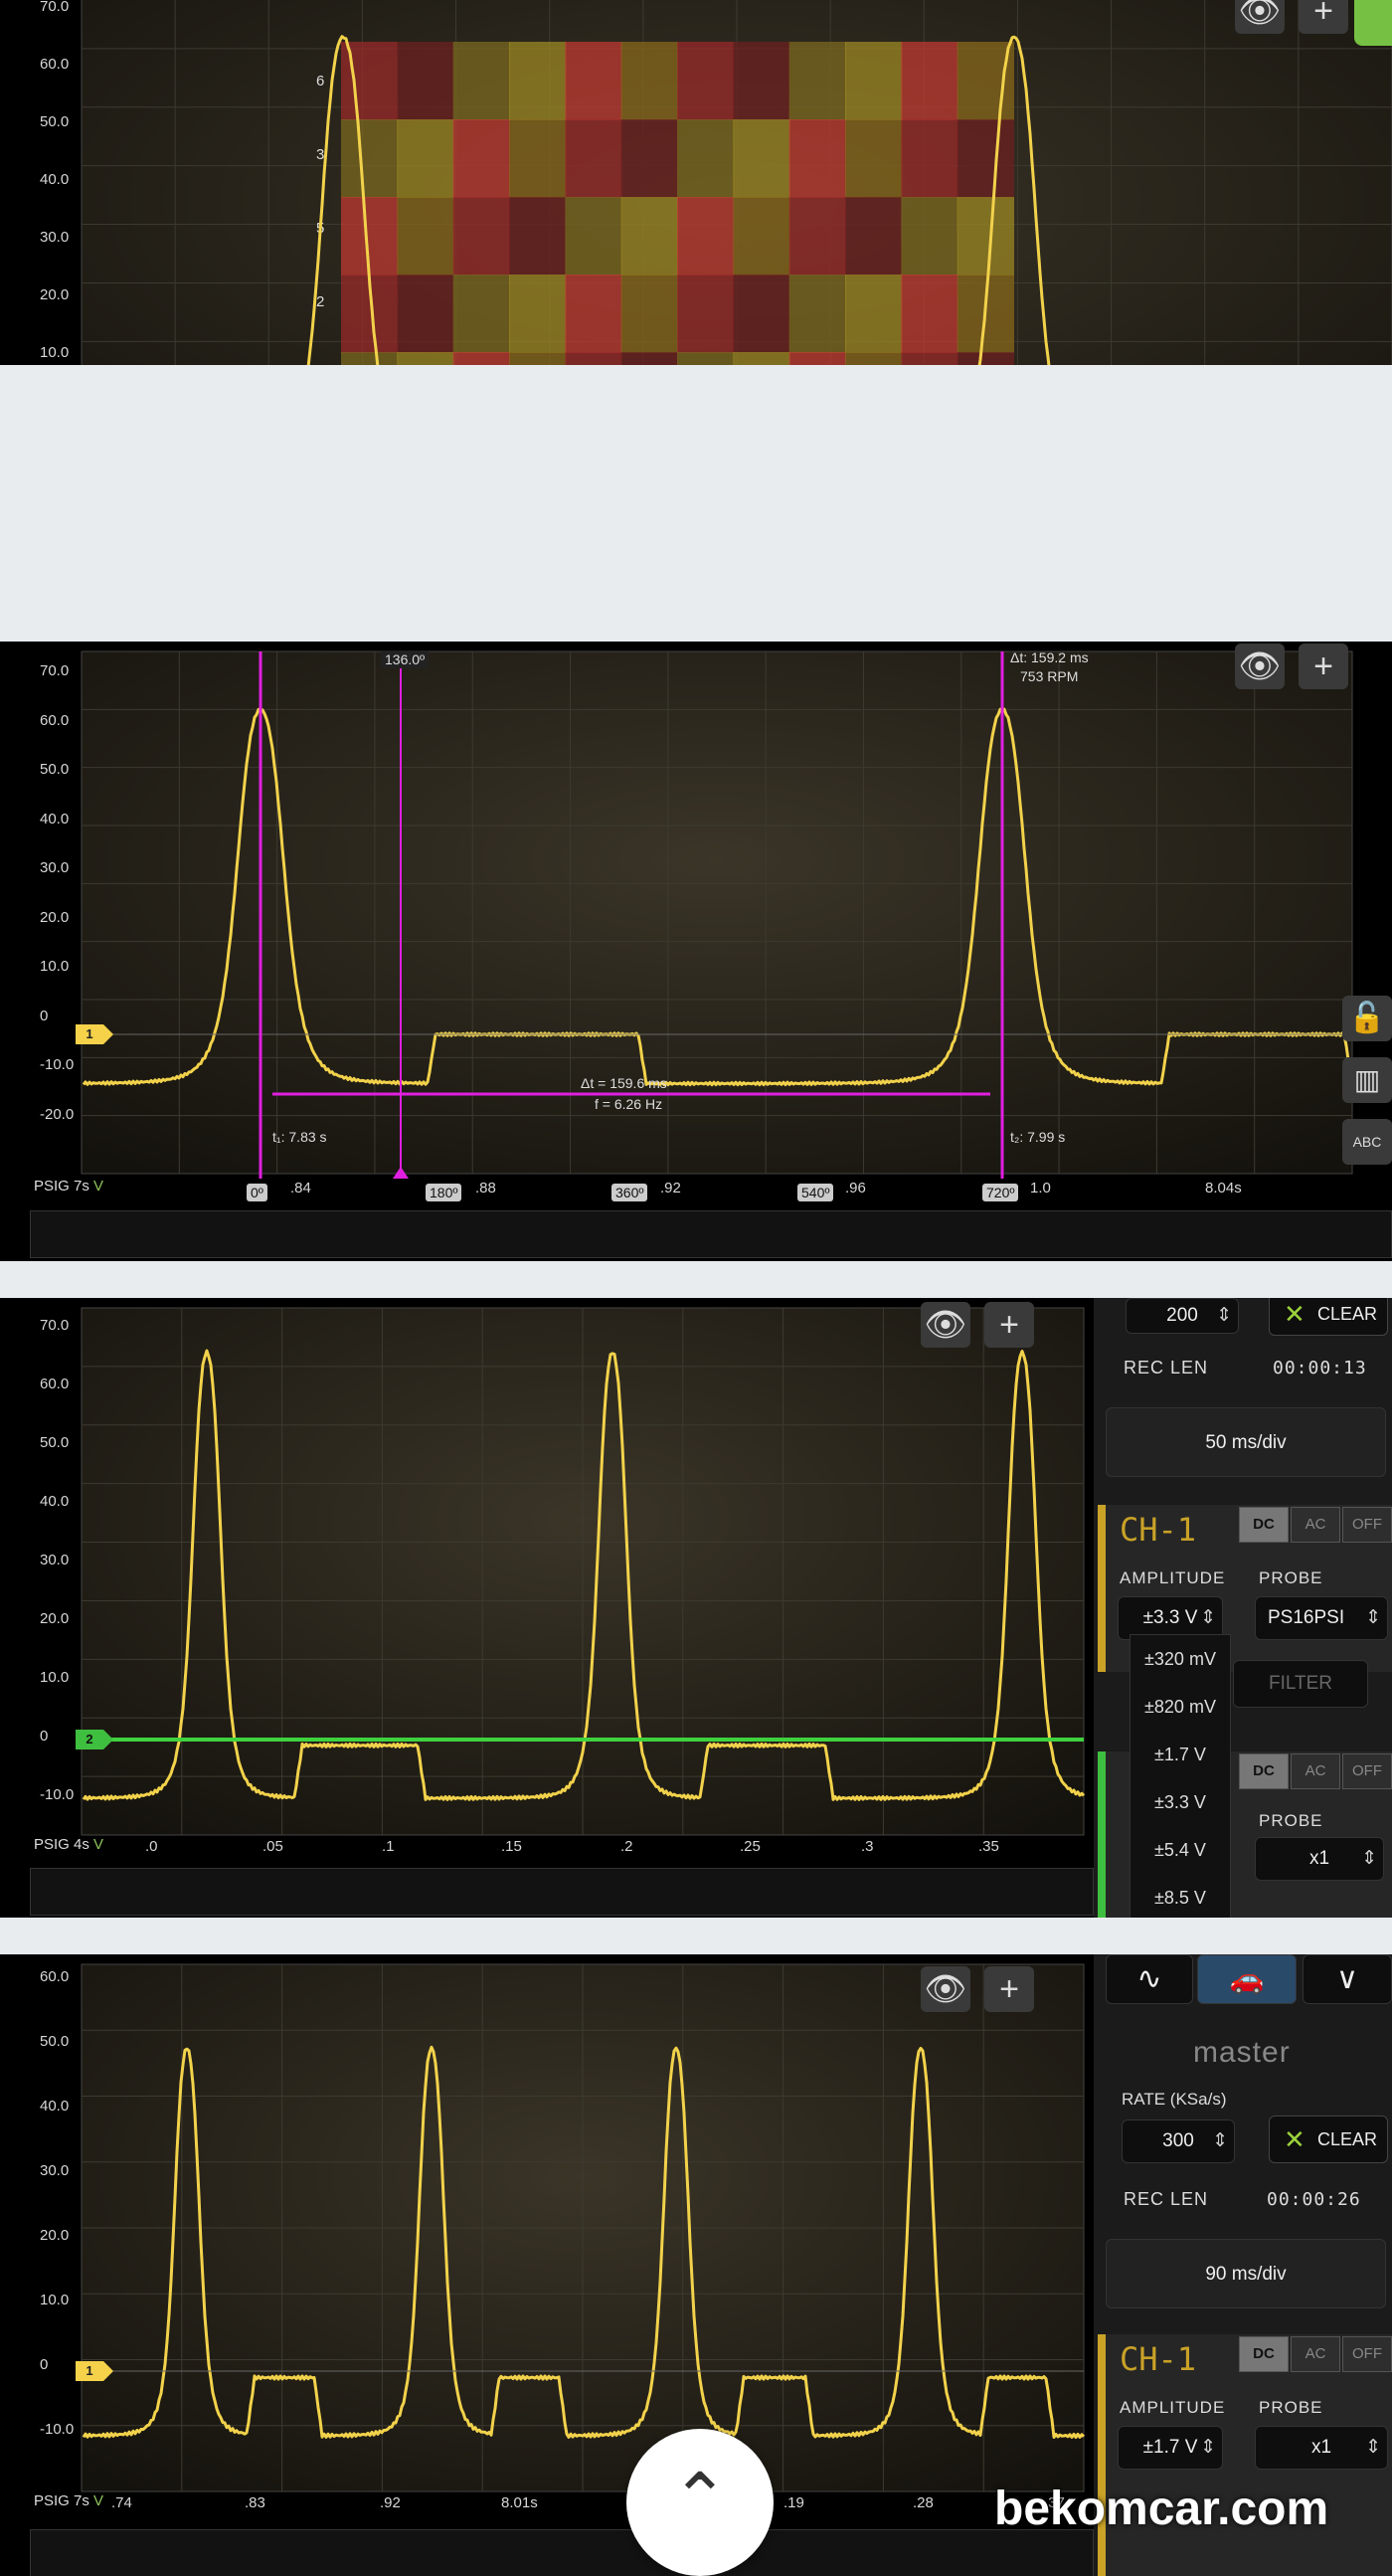 The width and height of the screenshot is (1392, 2576). I want to click on x-tick-label: .92, so click(670, 1188).